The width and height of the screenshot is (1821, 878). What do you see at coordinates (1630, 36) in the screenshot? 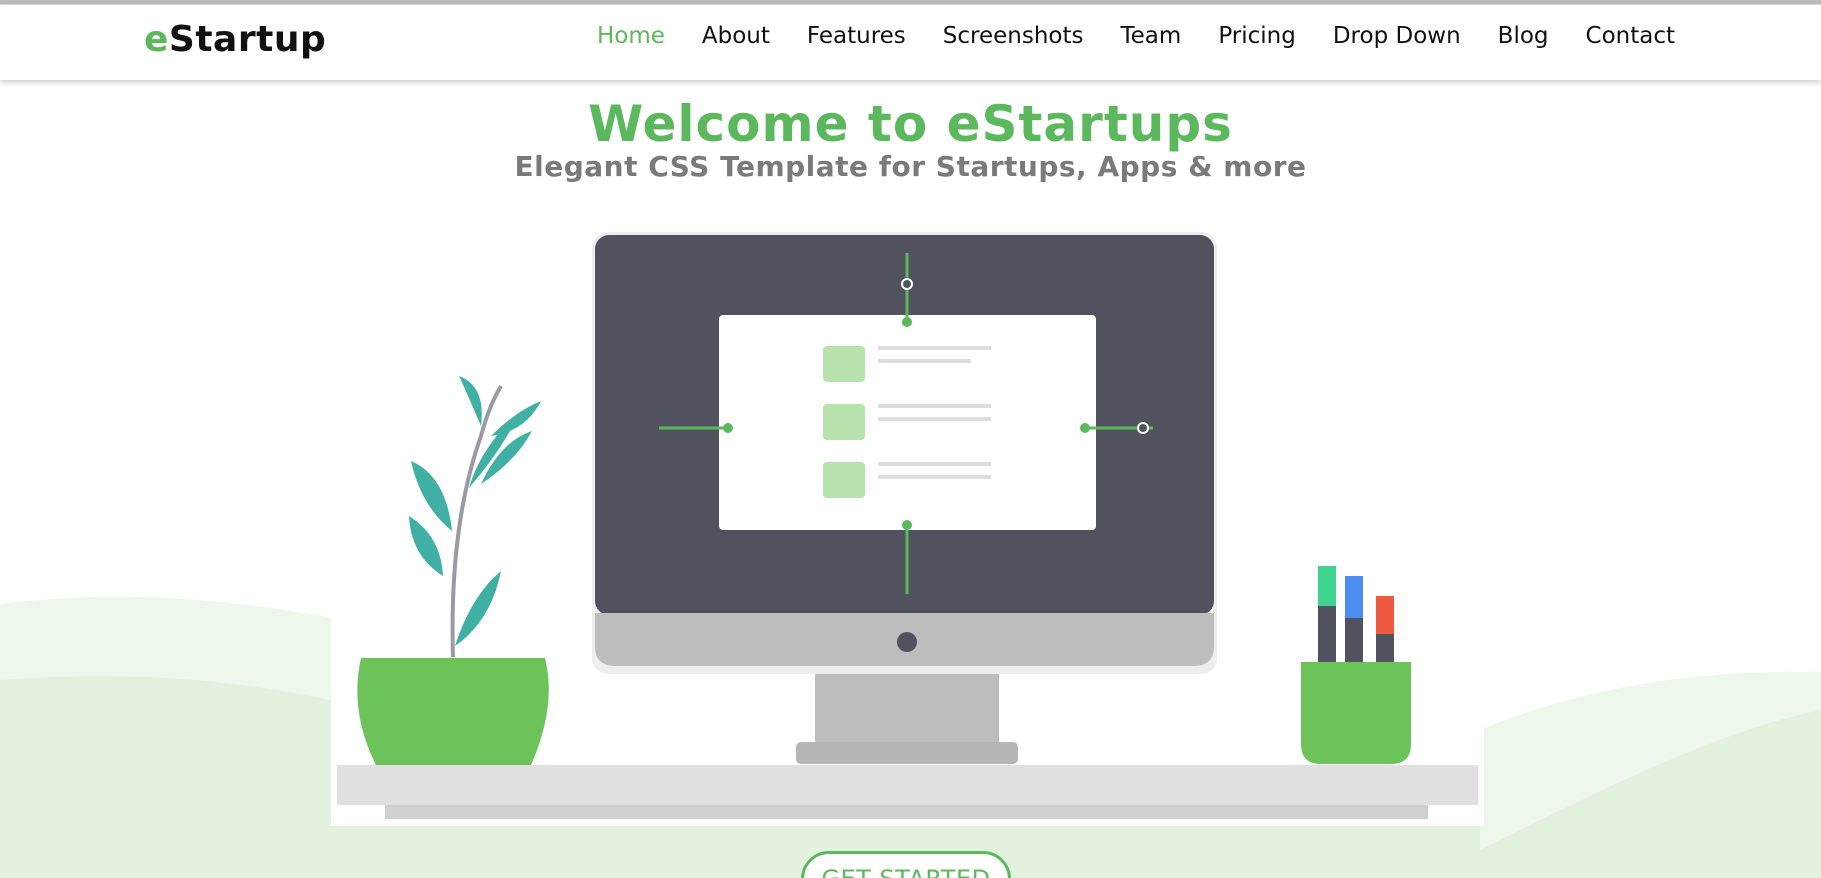
I see `nav-contact: Contact` at bounding box center [1630, 36].